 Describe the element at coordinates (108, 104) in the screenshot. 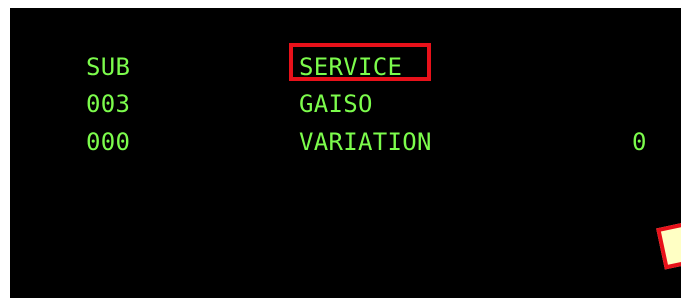

I see `row-2-code: 003` at that location.